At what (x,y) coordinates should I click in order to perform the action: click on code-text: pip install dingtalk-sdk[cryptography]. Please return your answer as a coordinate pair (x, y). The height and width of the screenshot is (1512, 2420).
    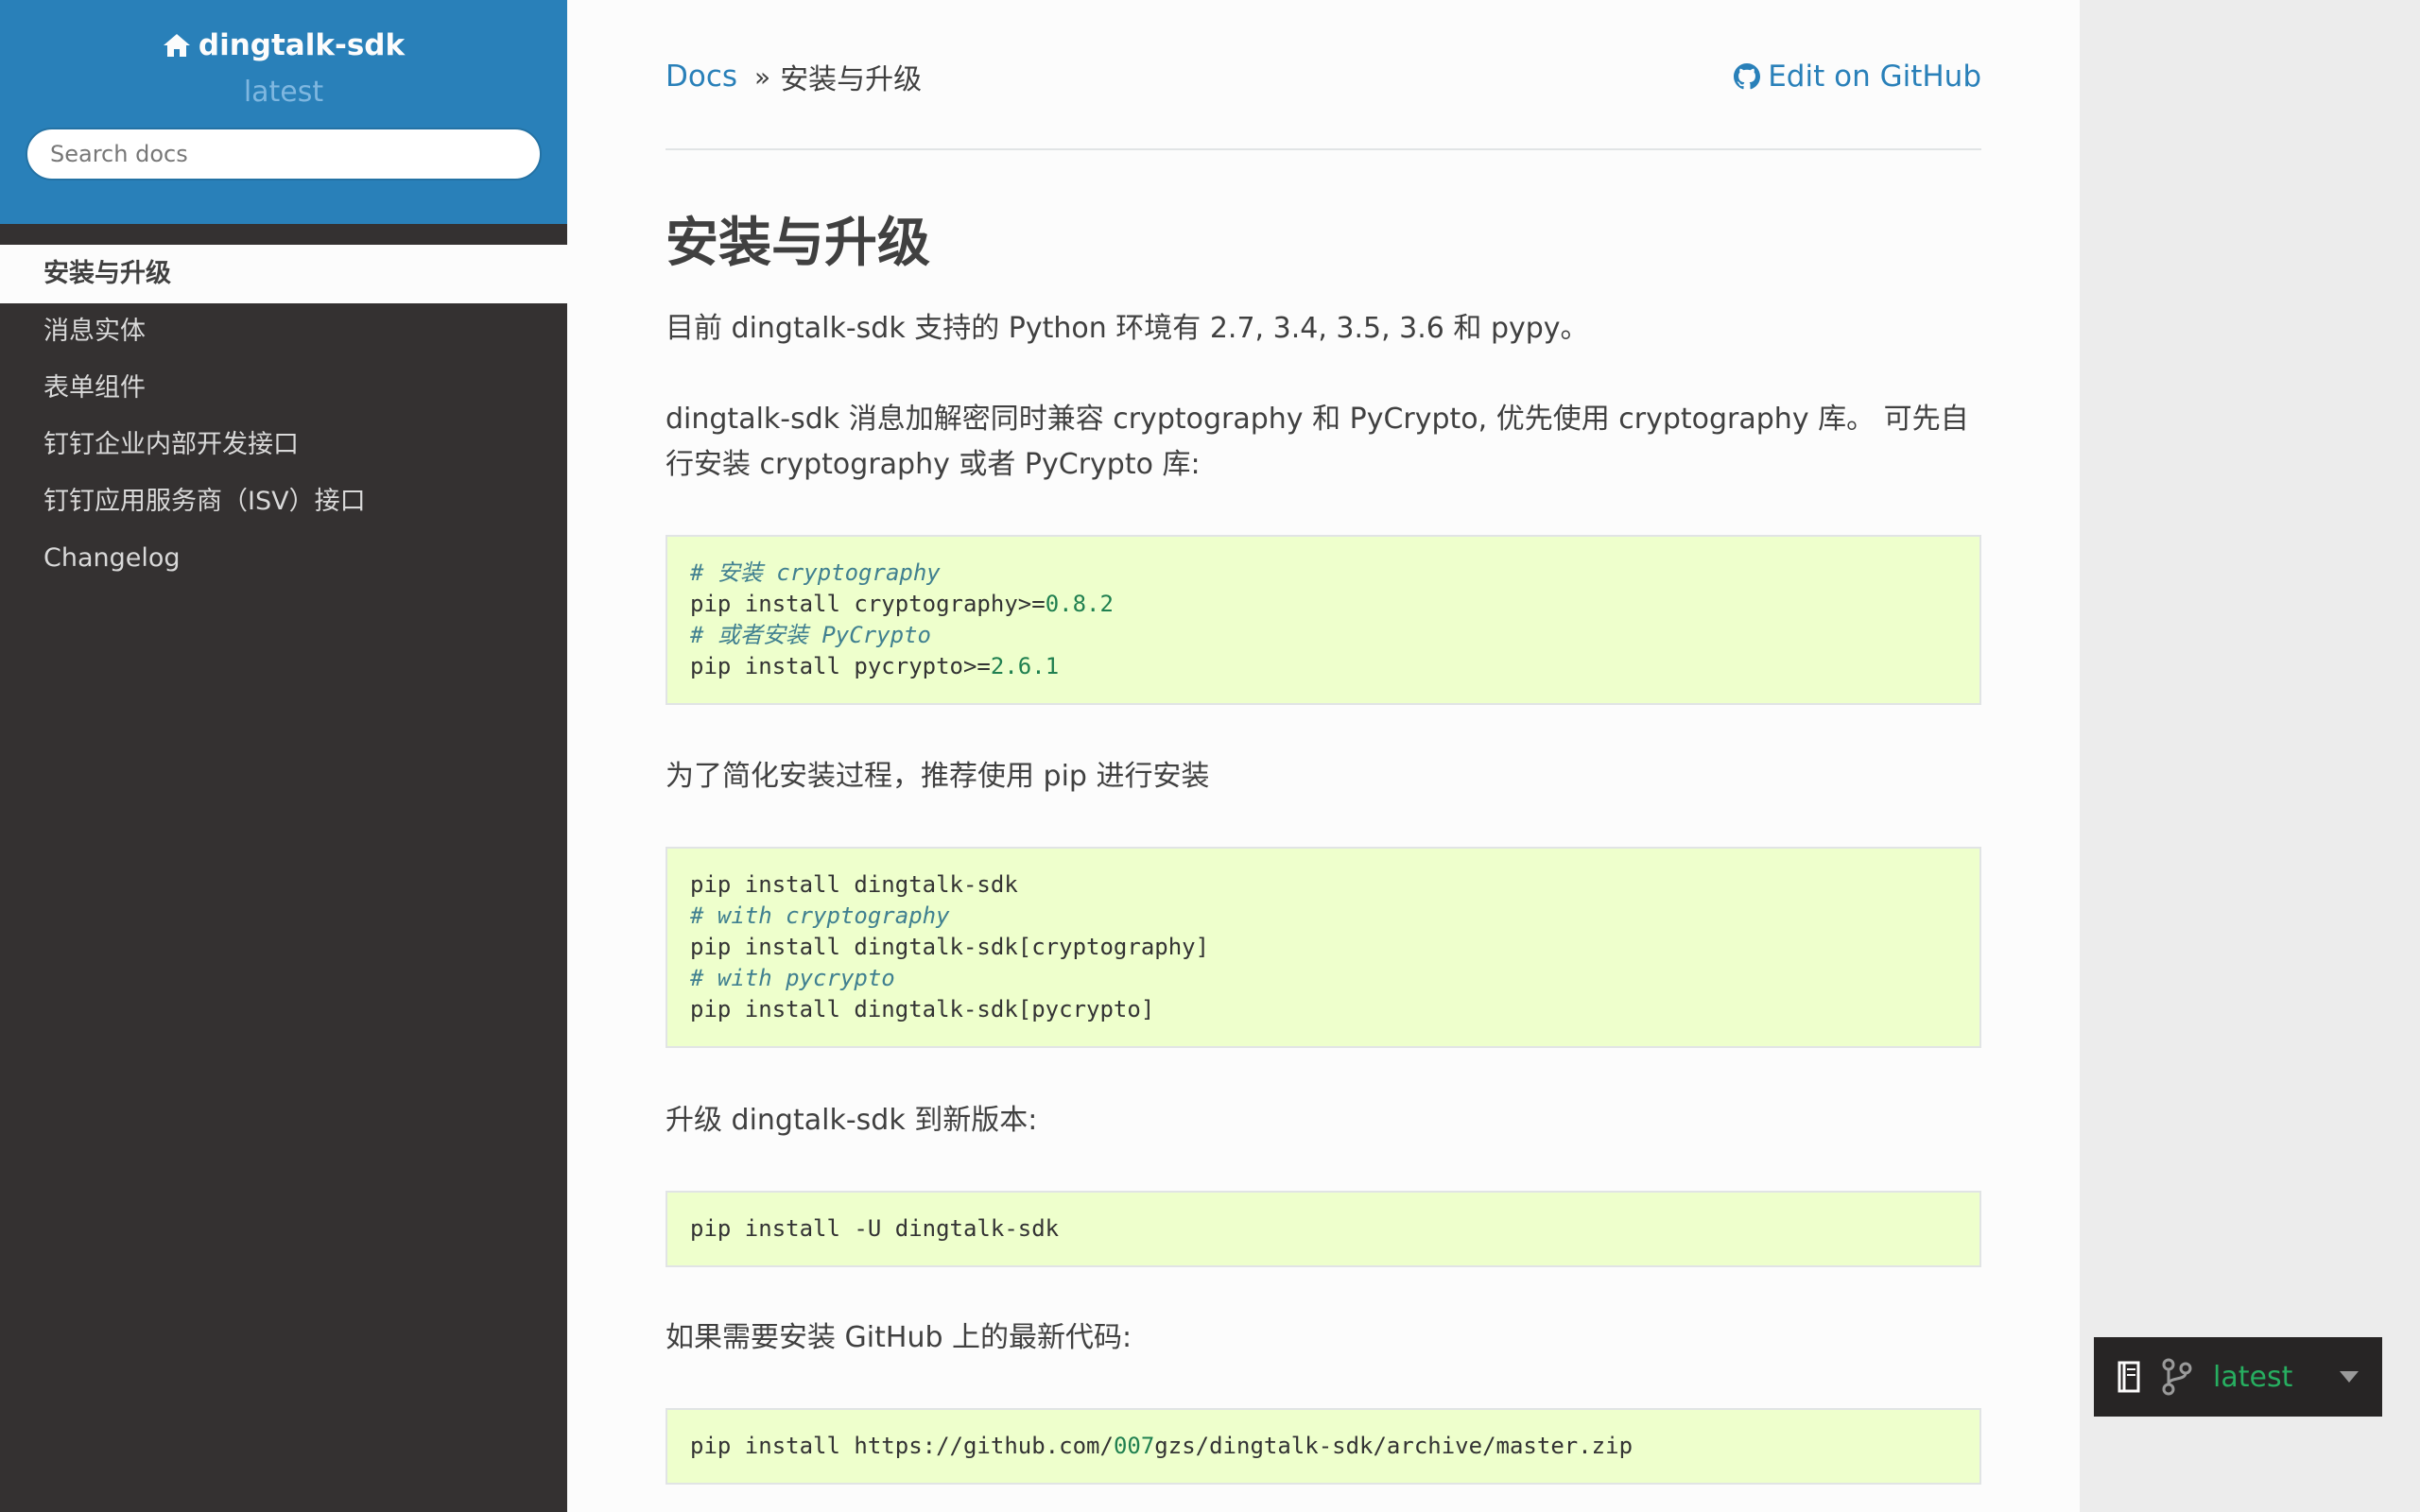
    Looking at the image, I should click on (950, 947).